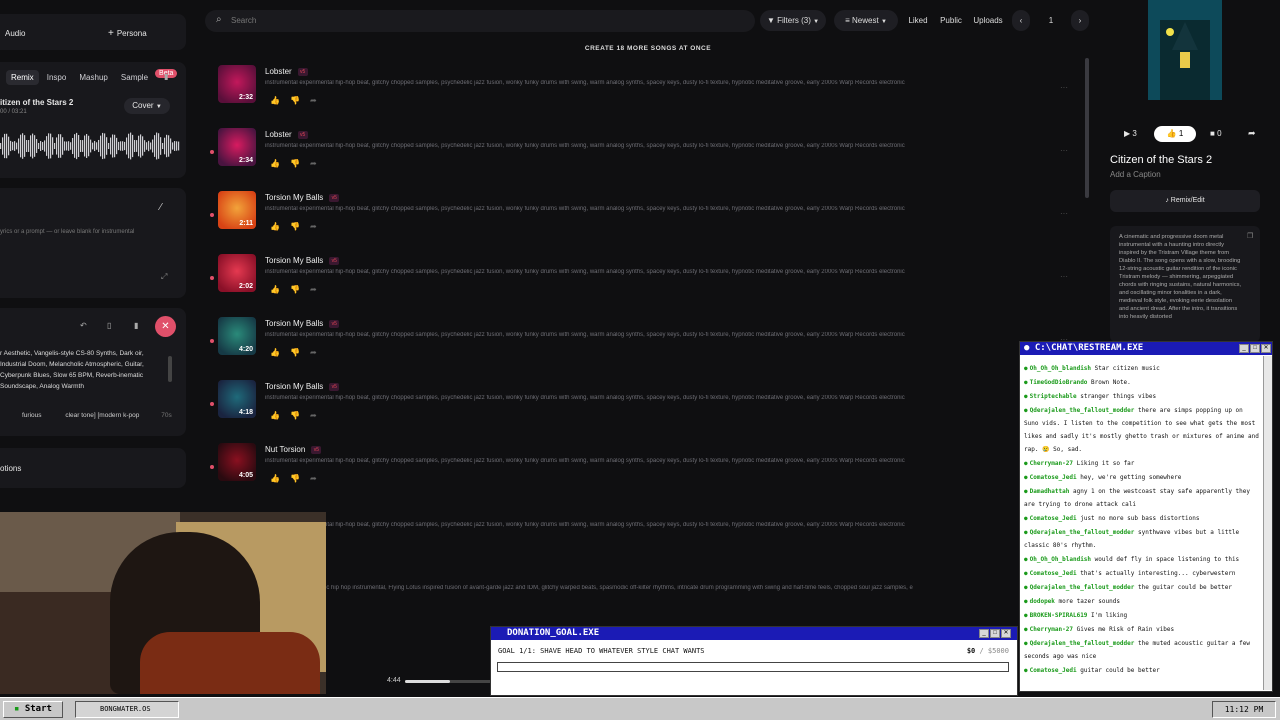 Image resolution: width=1280 pixels, height=720 pixels. I want to click on options-card: otions, so click(93, 468).